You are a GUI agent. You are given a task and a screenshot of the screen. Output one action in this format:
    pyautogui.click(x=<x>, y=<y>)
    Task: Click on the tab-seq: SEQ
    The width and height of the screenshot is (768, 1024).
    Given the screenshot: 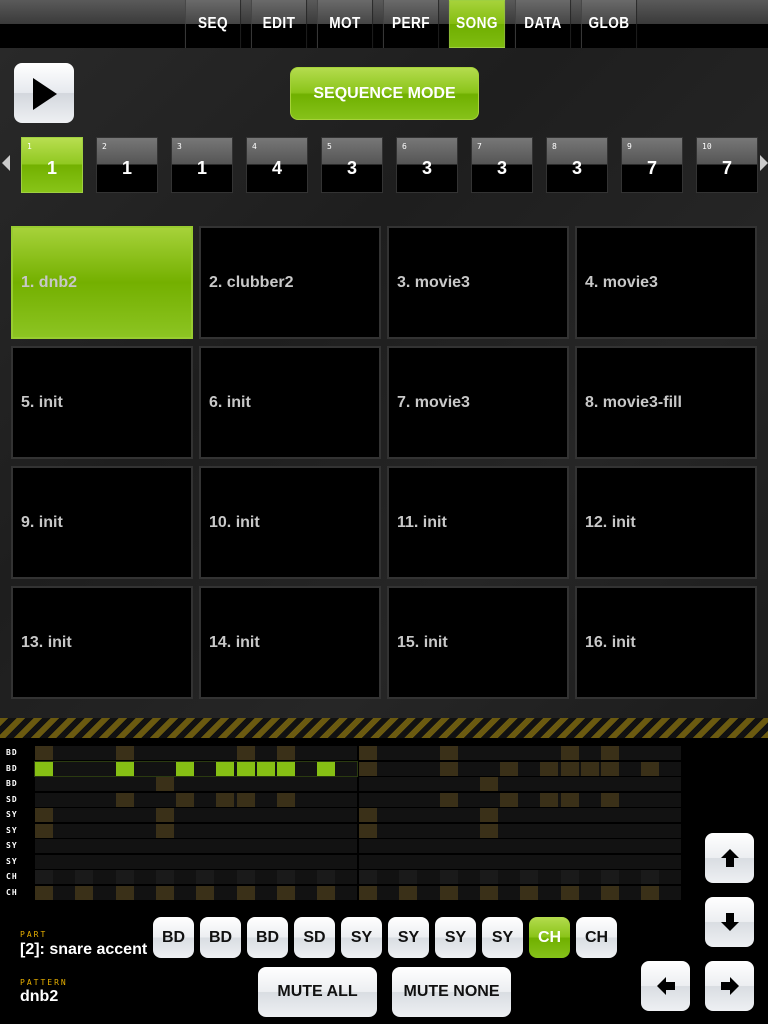 What is the action you would take?
    pyautogui.click(x=213, y=24)
    